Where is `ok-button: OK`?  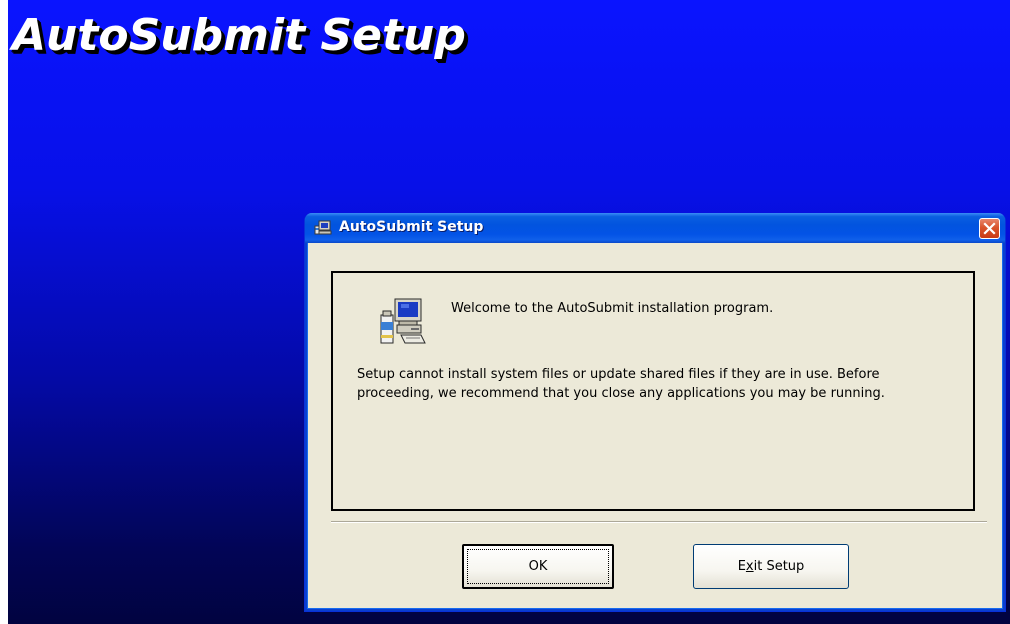
ok-button: OK is located at coordinates (538, 566).